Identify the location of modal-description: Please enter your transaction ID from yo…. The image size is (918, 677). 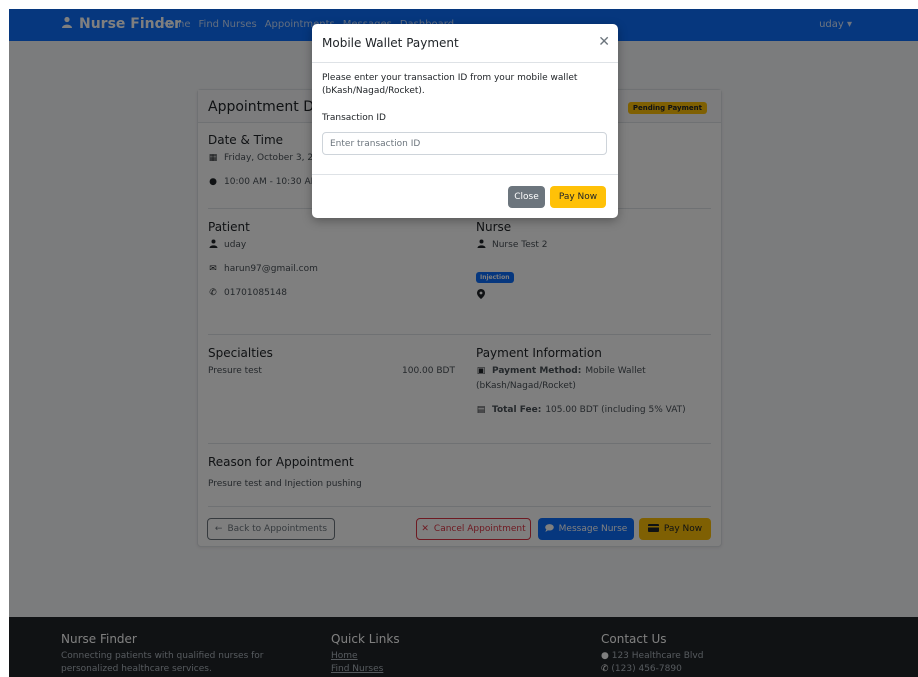
(450, 84).